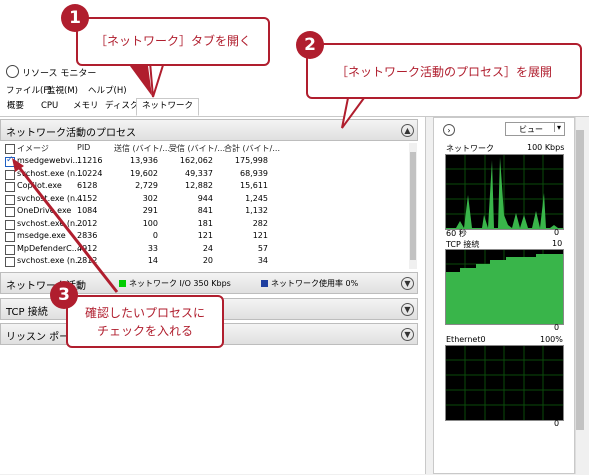 The width and height of the screenshot is (589, 475). What do you see at coordinates (145, 321) in the screenshot?
I see `callout-3: 確認したいプロセスに チェックを入れる` at bounding box center [145, 321].